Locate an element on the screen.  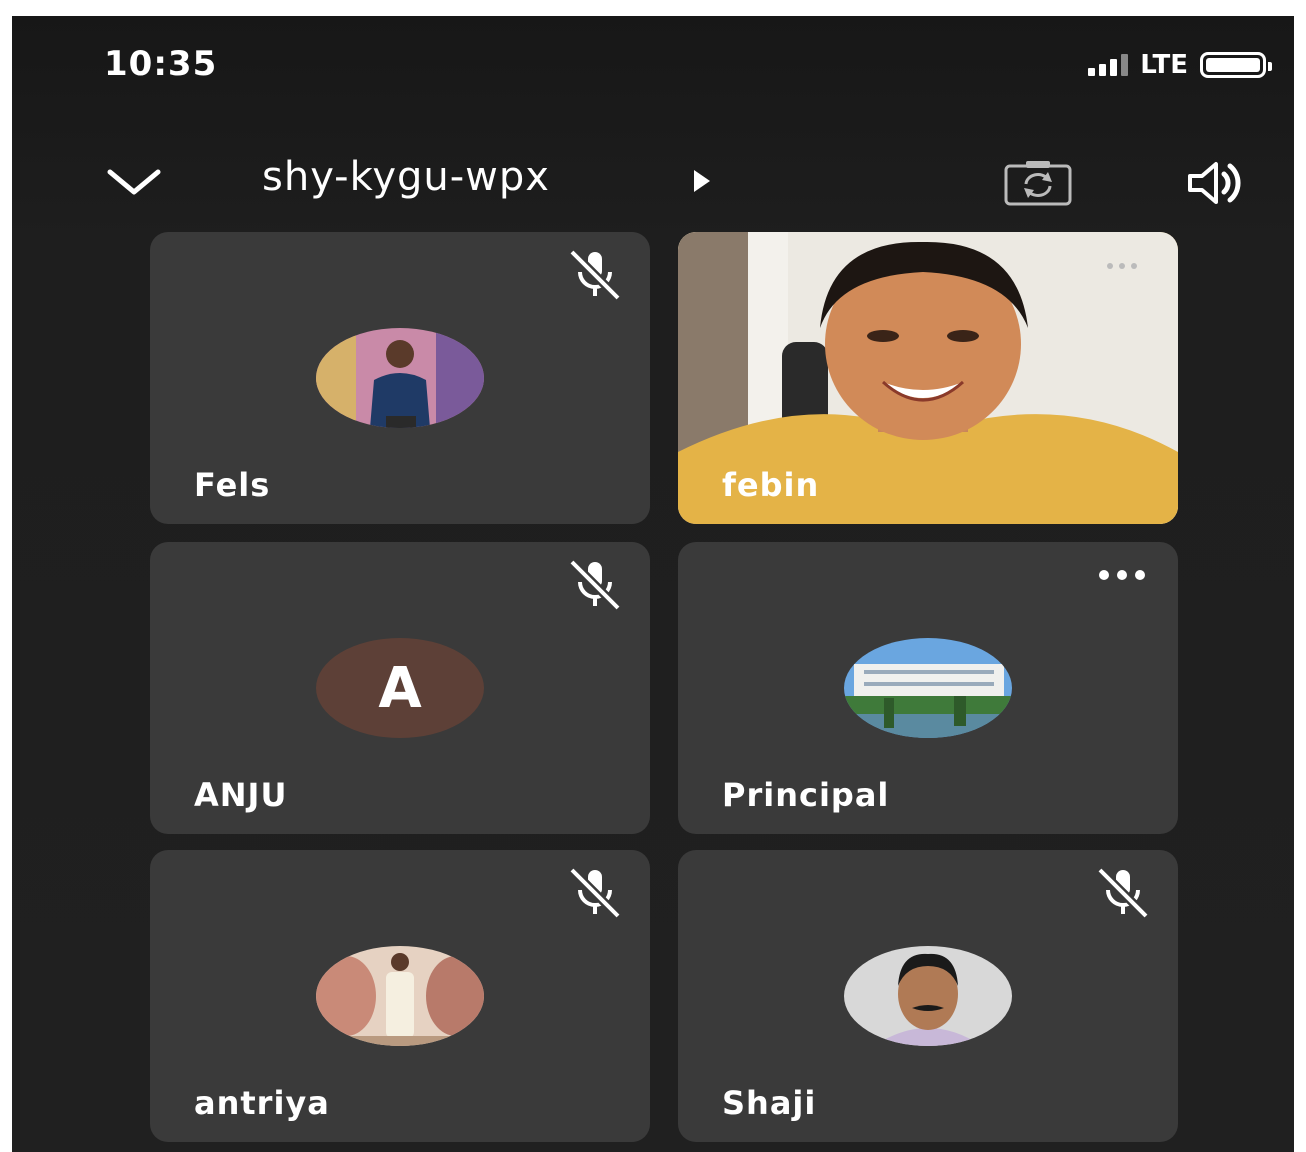
battery-icon is located at coordinates (1236, 65).